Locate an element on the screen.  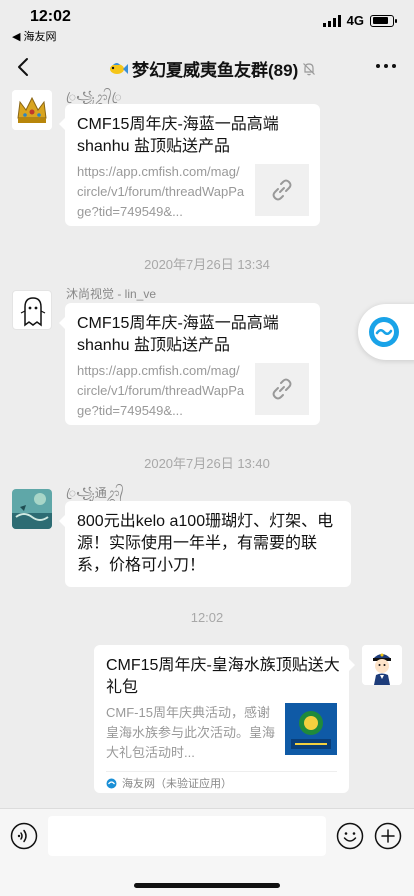
ocean-avatar-image is located at coordinates (32, 509).